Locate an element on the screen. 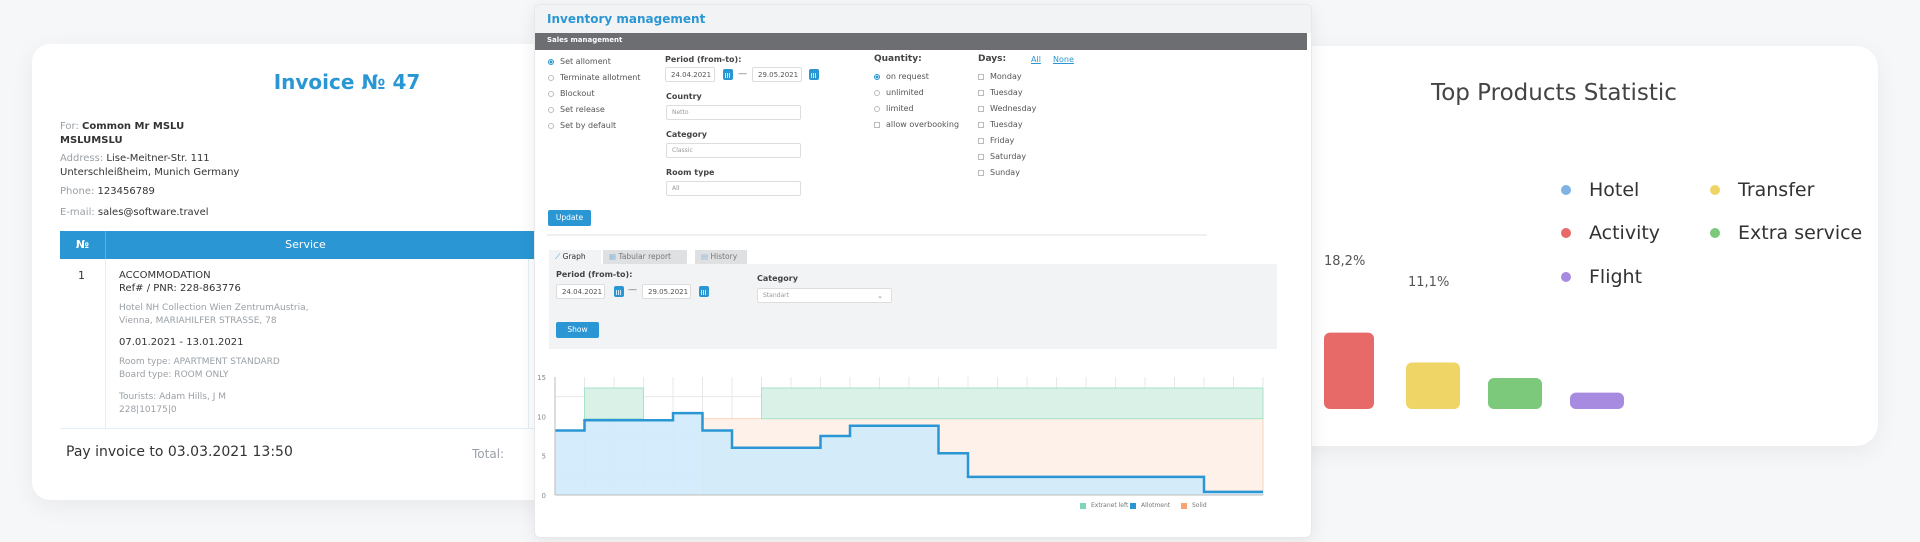 This screenshot has width=1920, height=542. report-period-to-input: 29.05.2021 is located at coordinates (666, 291).